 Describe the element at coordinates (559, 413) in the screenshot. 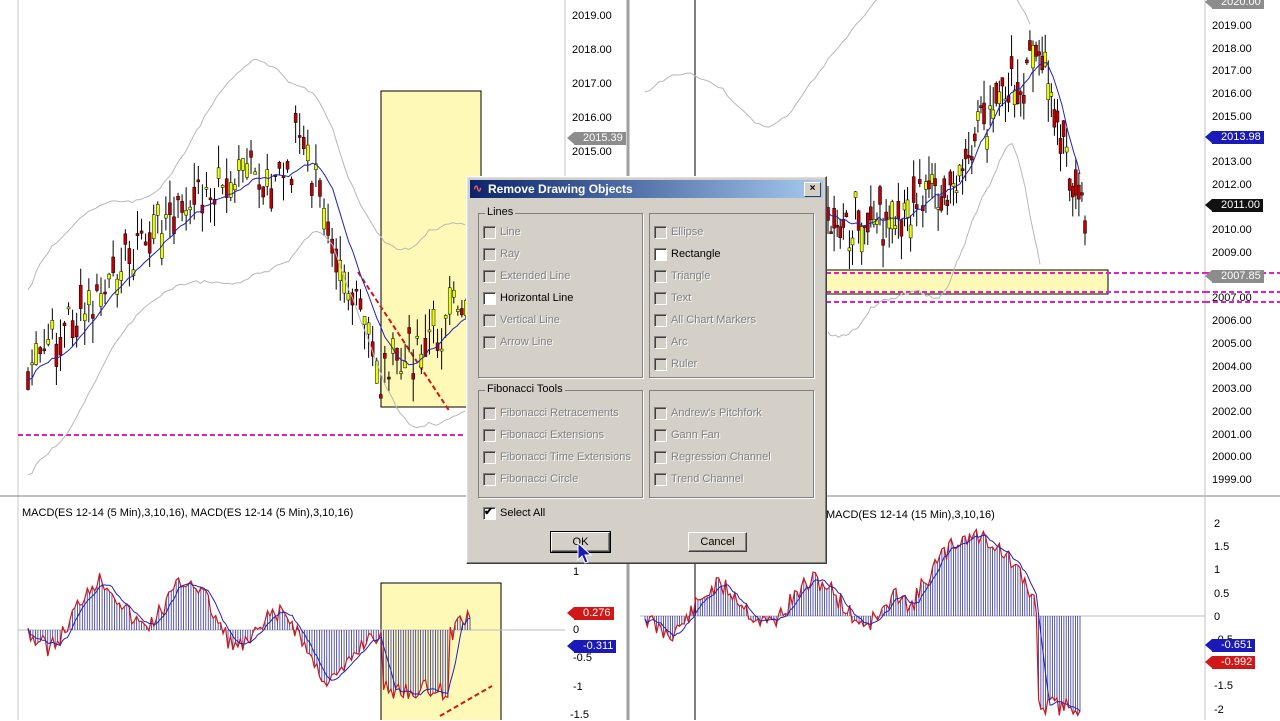

I see `checkbox-label: Fibonacci Retracements` at that location.